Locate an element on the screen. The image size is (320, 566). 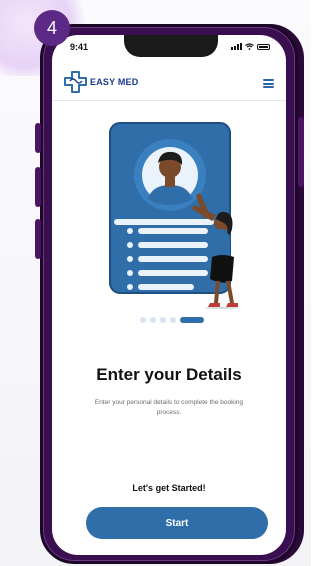
app-logo: EASY MED is located at coordinates (101, 82).